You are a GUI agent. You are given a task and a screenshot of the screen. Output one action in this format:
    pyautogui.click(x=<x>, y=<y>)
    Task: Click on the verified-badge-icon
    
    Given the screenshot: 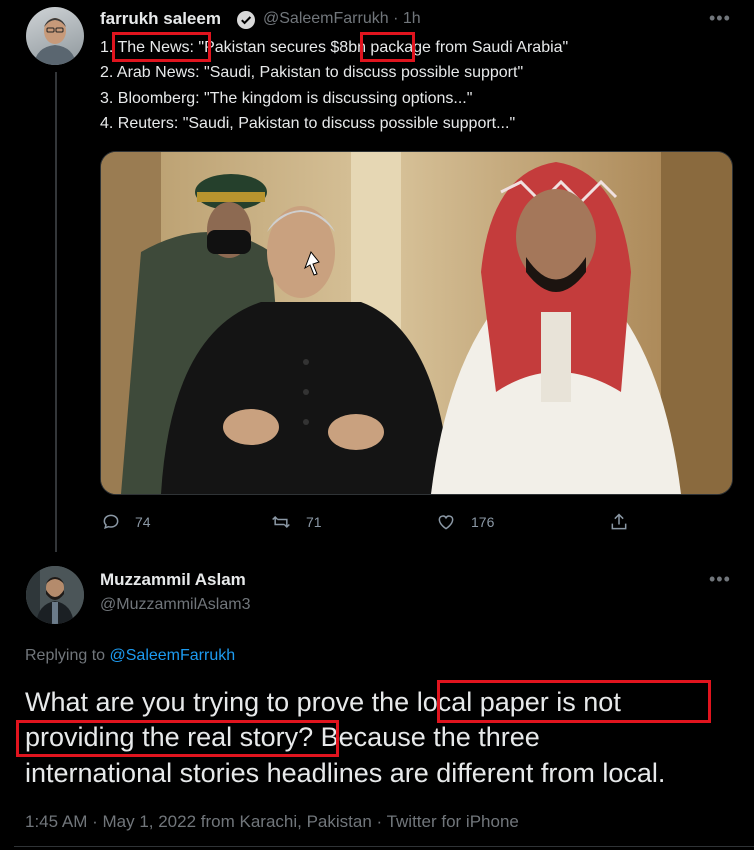 What is the action you would take?
    pyautogui.click(x=246, y=20)
    